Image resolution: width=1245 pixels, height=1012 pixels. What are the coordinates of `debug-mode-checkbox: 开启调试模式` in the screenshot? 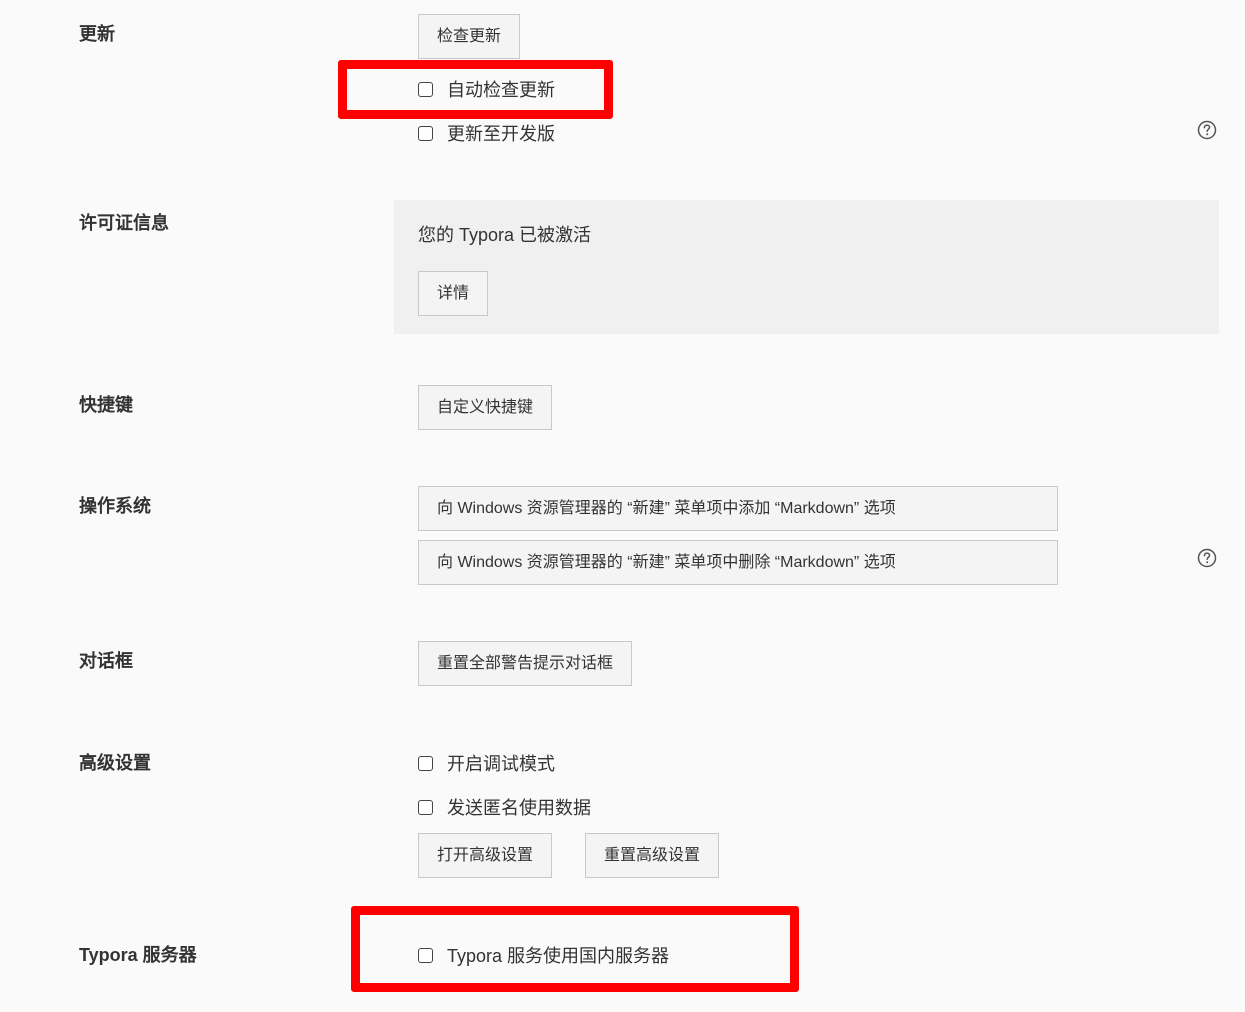 It's located at (486, 763).